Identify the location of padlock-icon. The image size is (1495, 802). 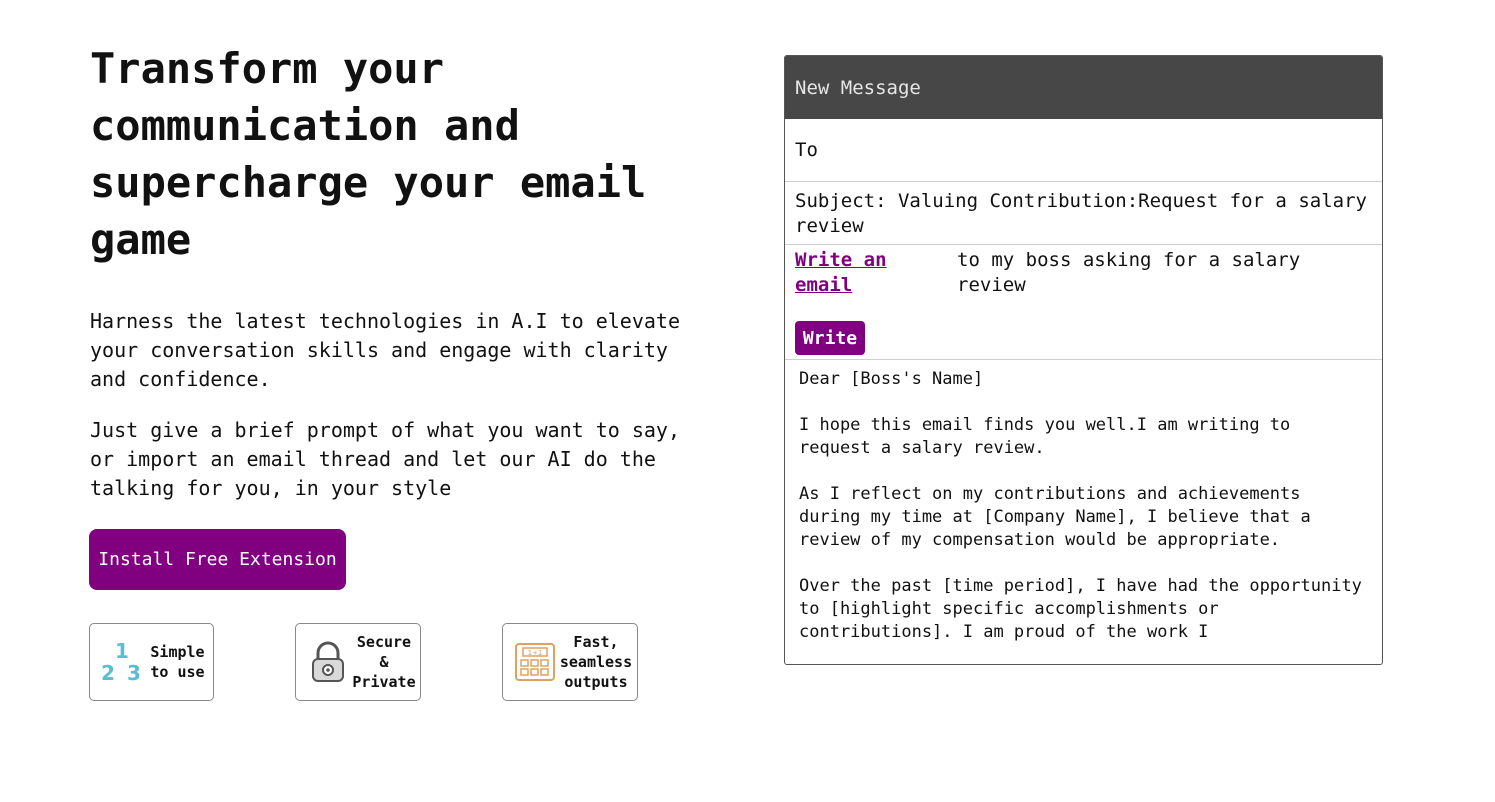
(328, 661).